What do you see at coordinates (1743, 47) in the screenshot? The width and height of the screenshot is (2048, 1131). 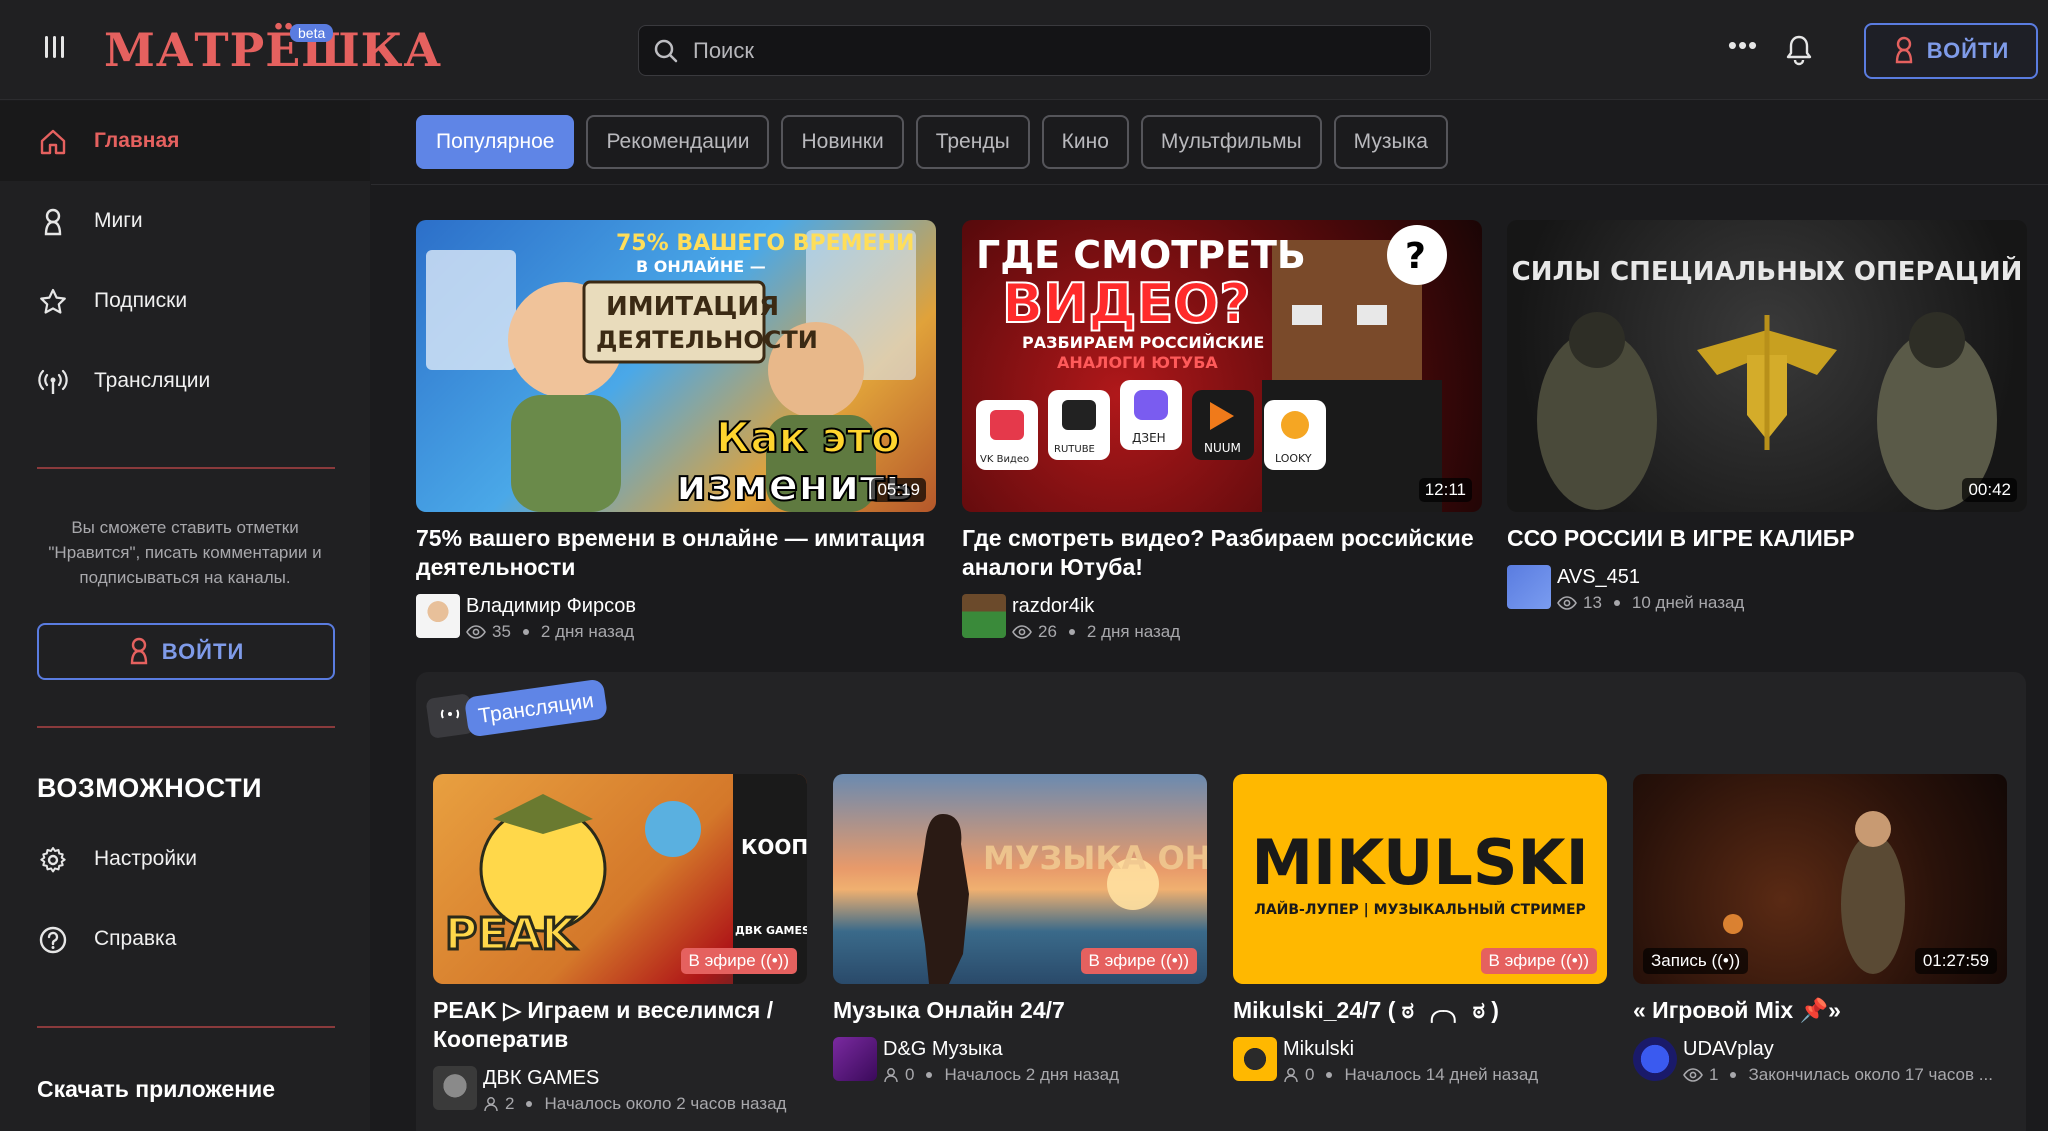 I see `more-options-icon: •••` at bounding box center [1743, 47].